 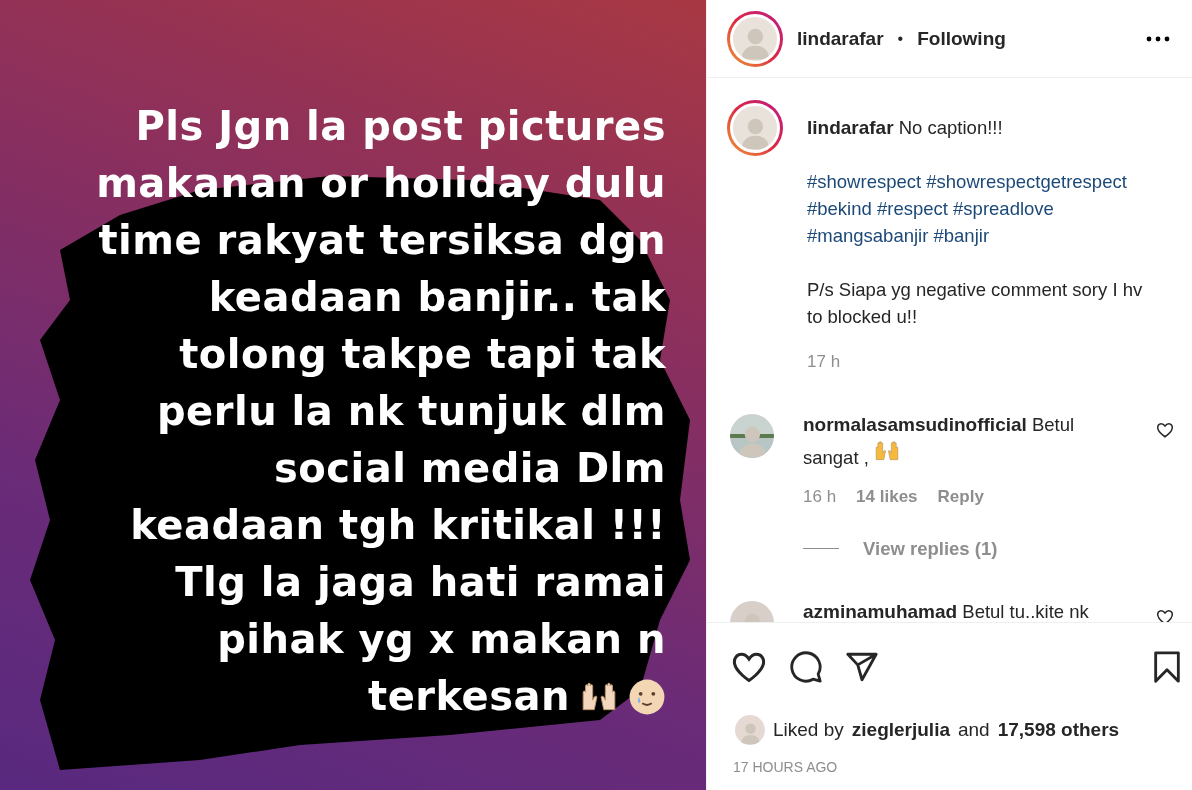 I want to click on story-ring-avatar, so click(x=755, y=128).